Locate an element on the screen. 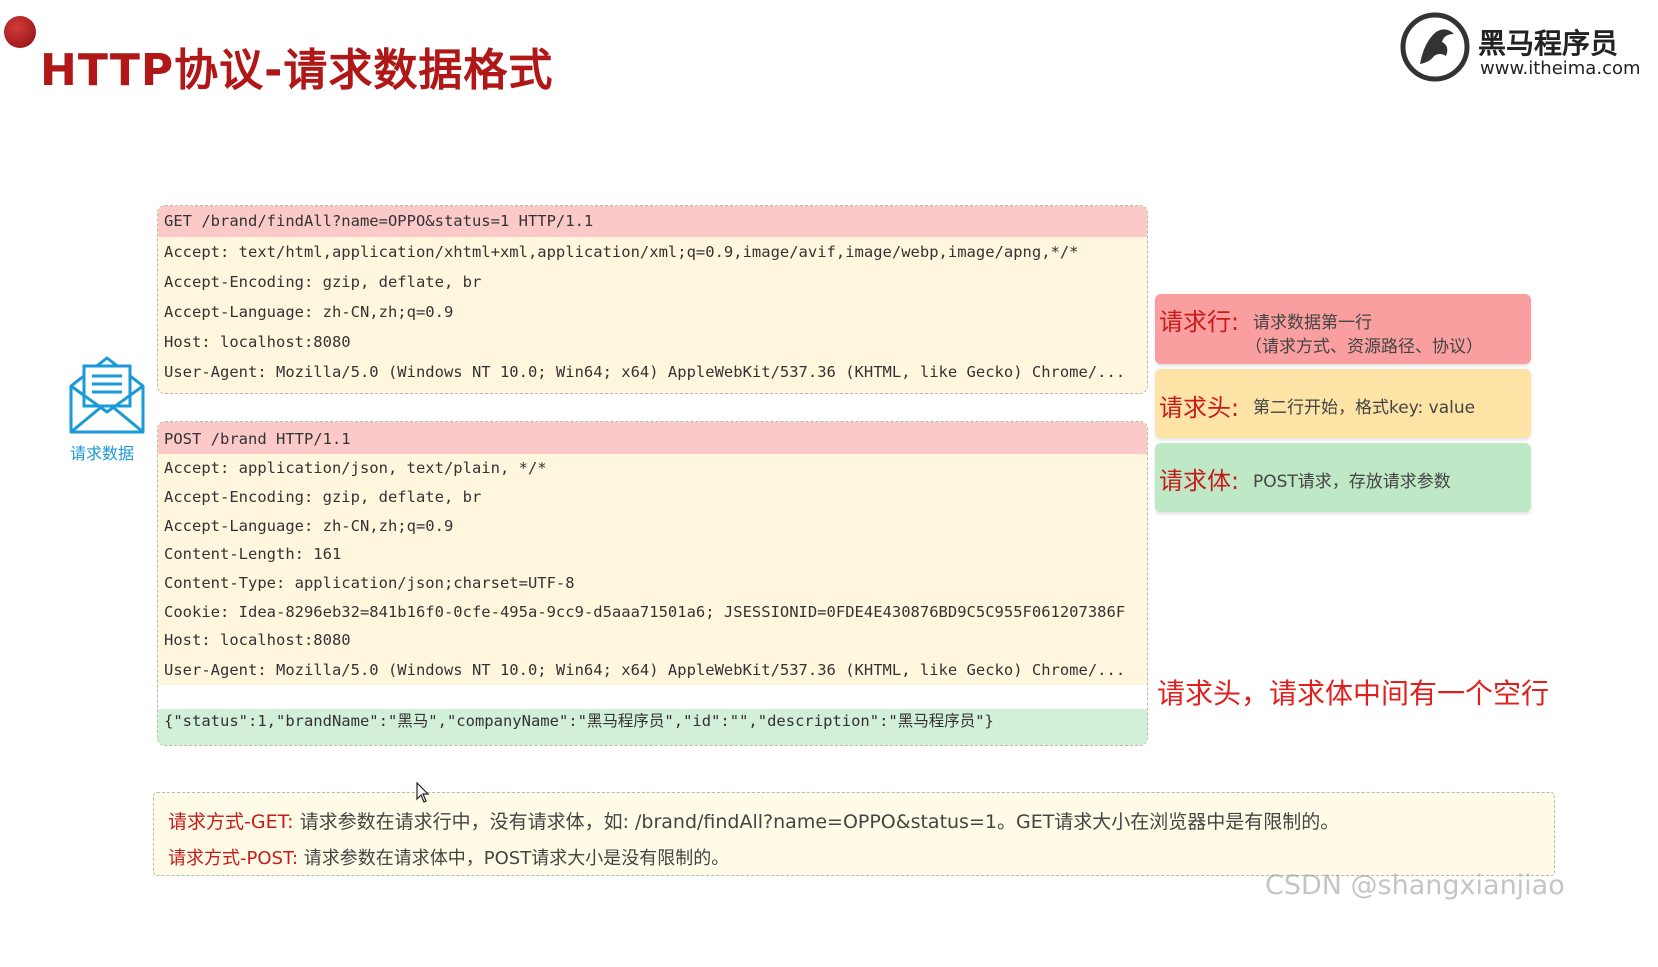 The image size is (1658, 967). legend-request-header-key: 请求头: is located at coordinates (1199, 408).